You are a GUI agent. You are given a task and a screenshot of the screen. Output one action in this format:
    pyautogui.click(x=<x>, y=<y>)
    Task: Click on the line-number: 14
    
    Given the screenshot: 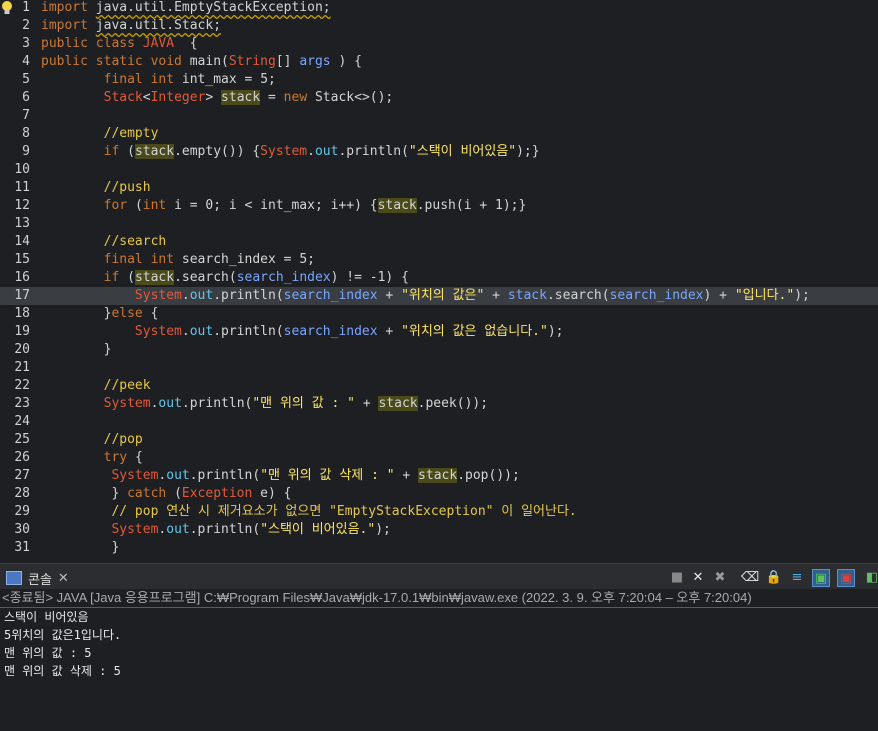 What is the action you would take?
    pyautogui.click(x=22, y=241)
    